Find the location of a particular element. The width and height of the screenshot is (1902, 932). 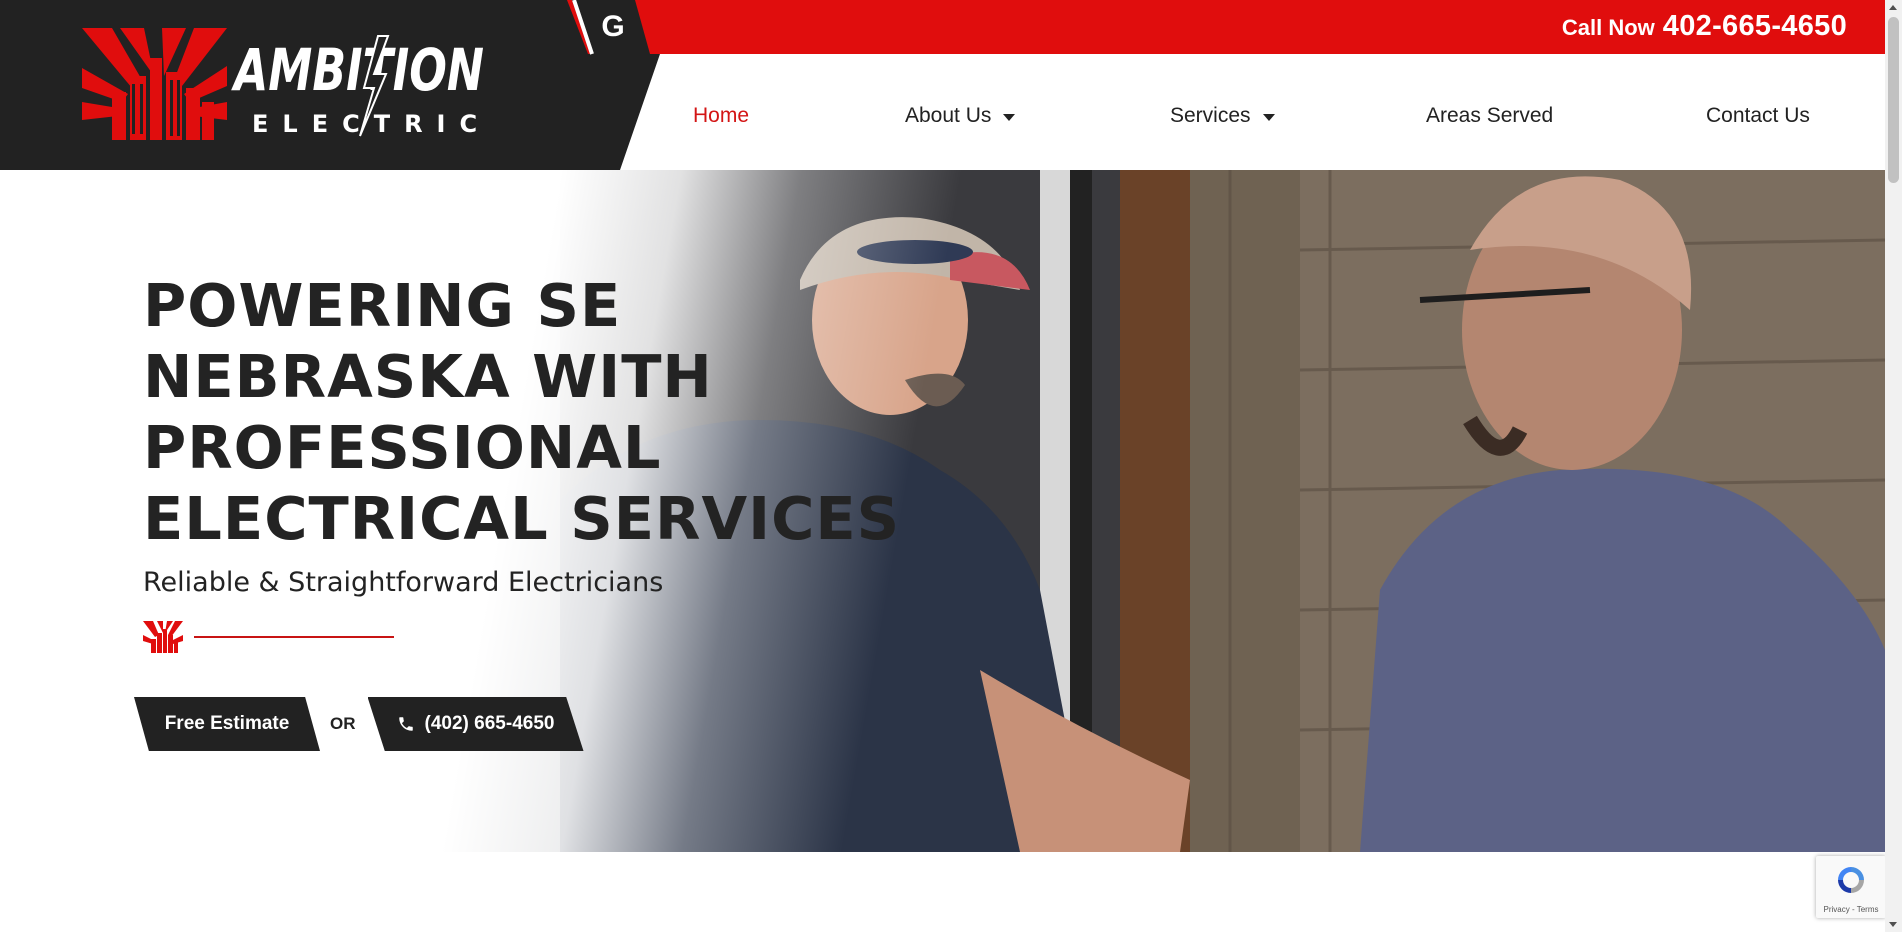

recaptcha-terms: Privacy - Terms is located at coordinates (1851, 909).